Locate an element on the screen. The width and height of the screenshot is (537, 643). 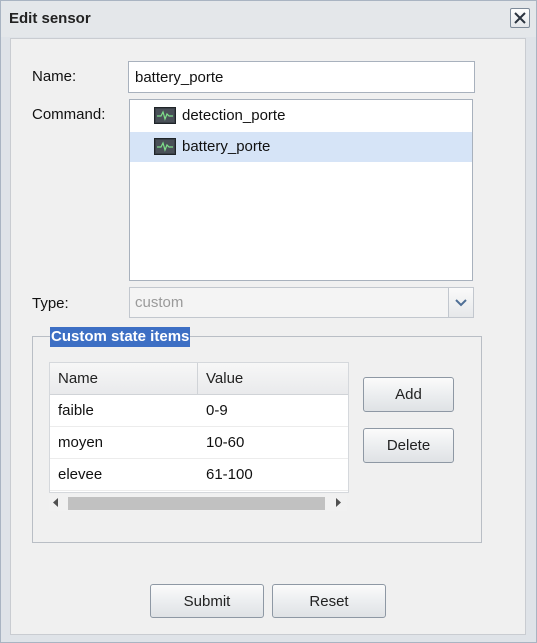
dialog-titlebar: Edit sensor is located at coordinates (268, 19).